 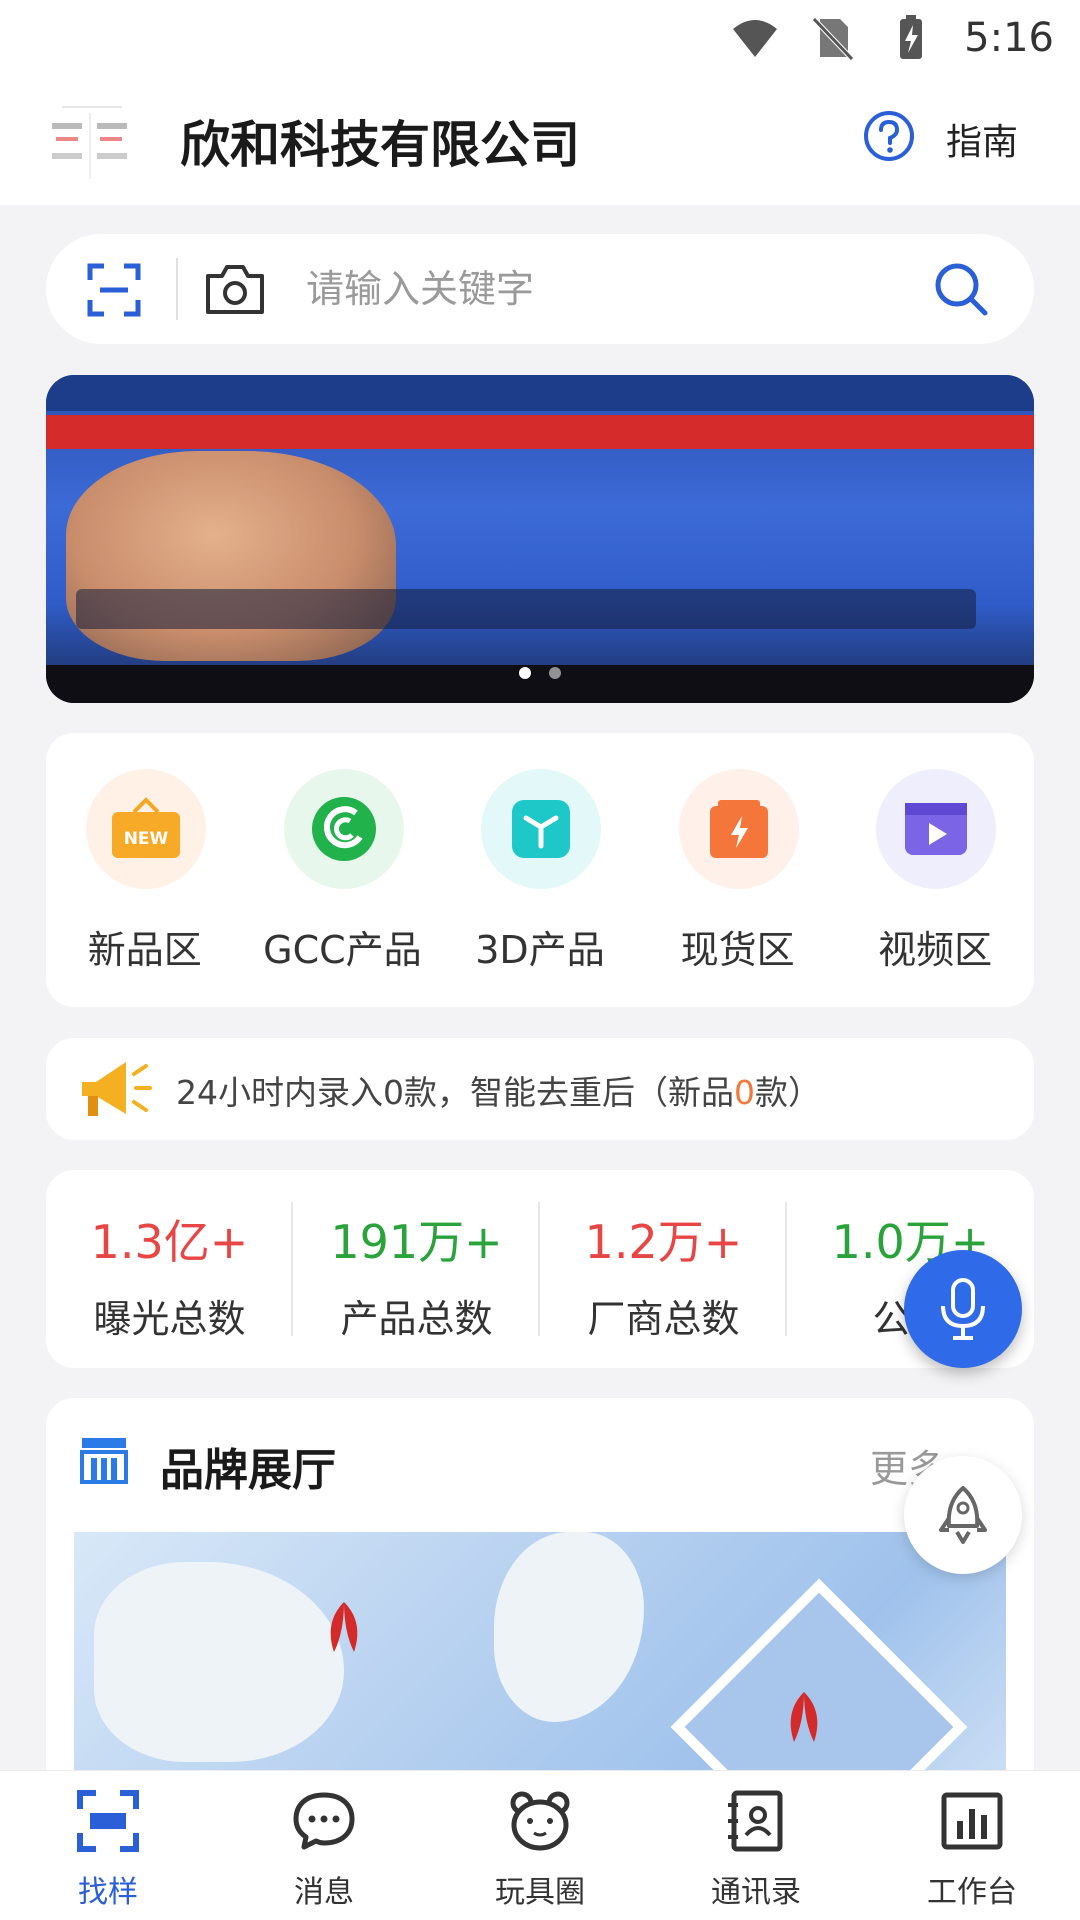 What do you see at coordinates (169, 1319) in the screenshot?
I see `stat-label: 曝光总数` at bounding box center [169, 1319].